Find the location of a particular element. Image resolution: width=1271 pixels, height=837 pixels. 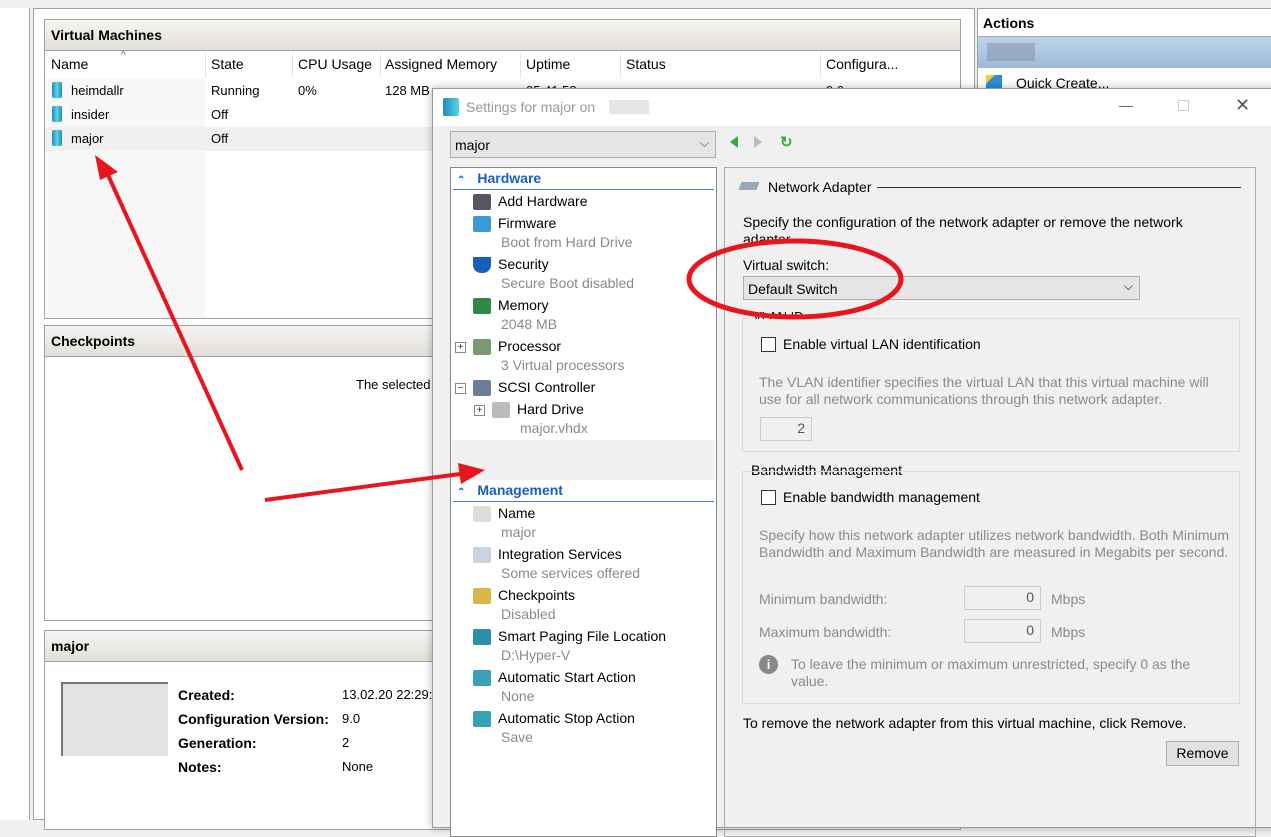

annotation-ellipse is located at coordinates (795, 279).